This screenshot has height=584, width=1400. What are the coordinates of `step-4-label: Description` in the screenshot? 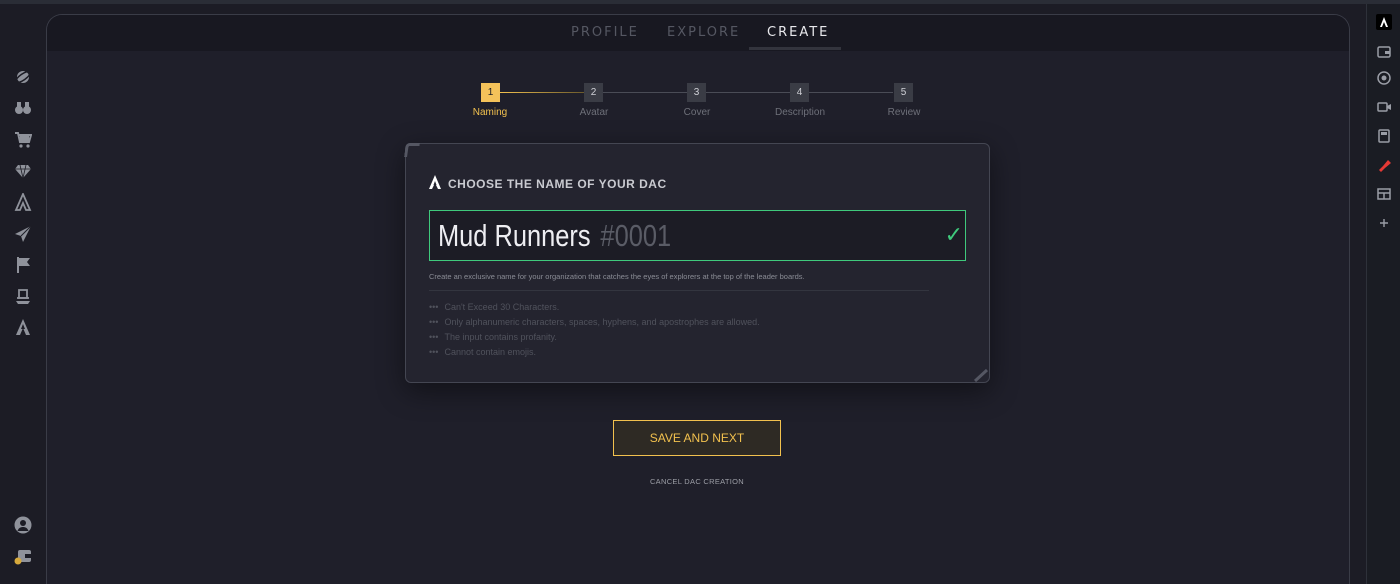 It's located at (800, 112).